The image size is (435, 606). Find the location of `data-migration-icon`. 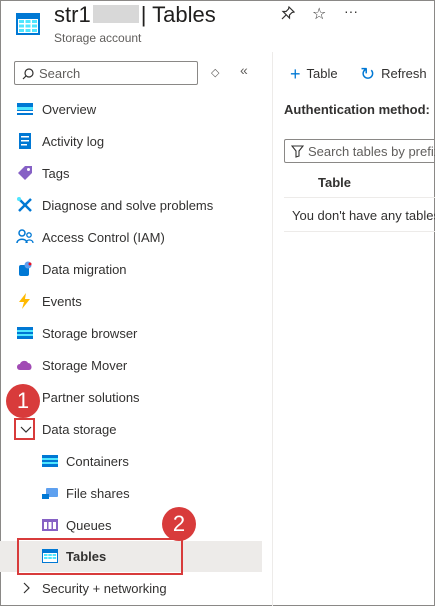

data-migration-icon is located at coordinates (25, 268).